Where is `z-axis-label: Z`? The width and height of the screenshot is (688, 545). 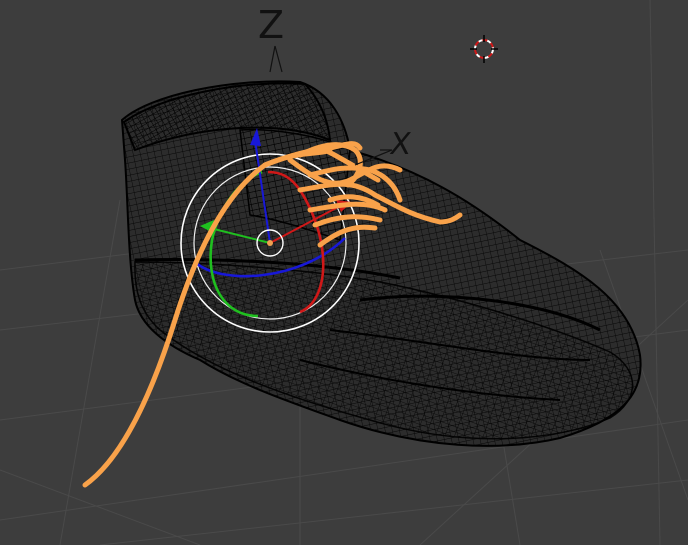 z-axis-label: Z is located at coordinates (271, 25).